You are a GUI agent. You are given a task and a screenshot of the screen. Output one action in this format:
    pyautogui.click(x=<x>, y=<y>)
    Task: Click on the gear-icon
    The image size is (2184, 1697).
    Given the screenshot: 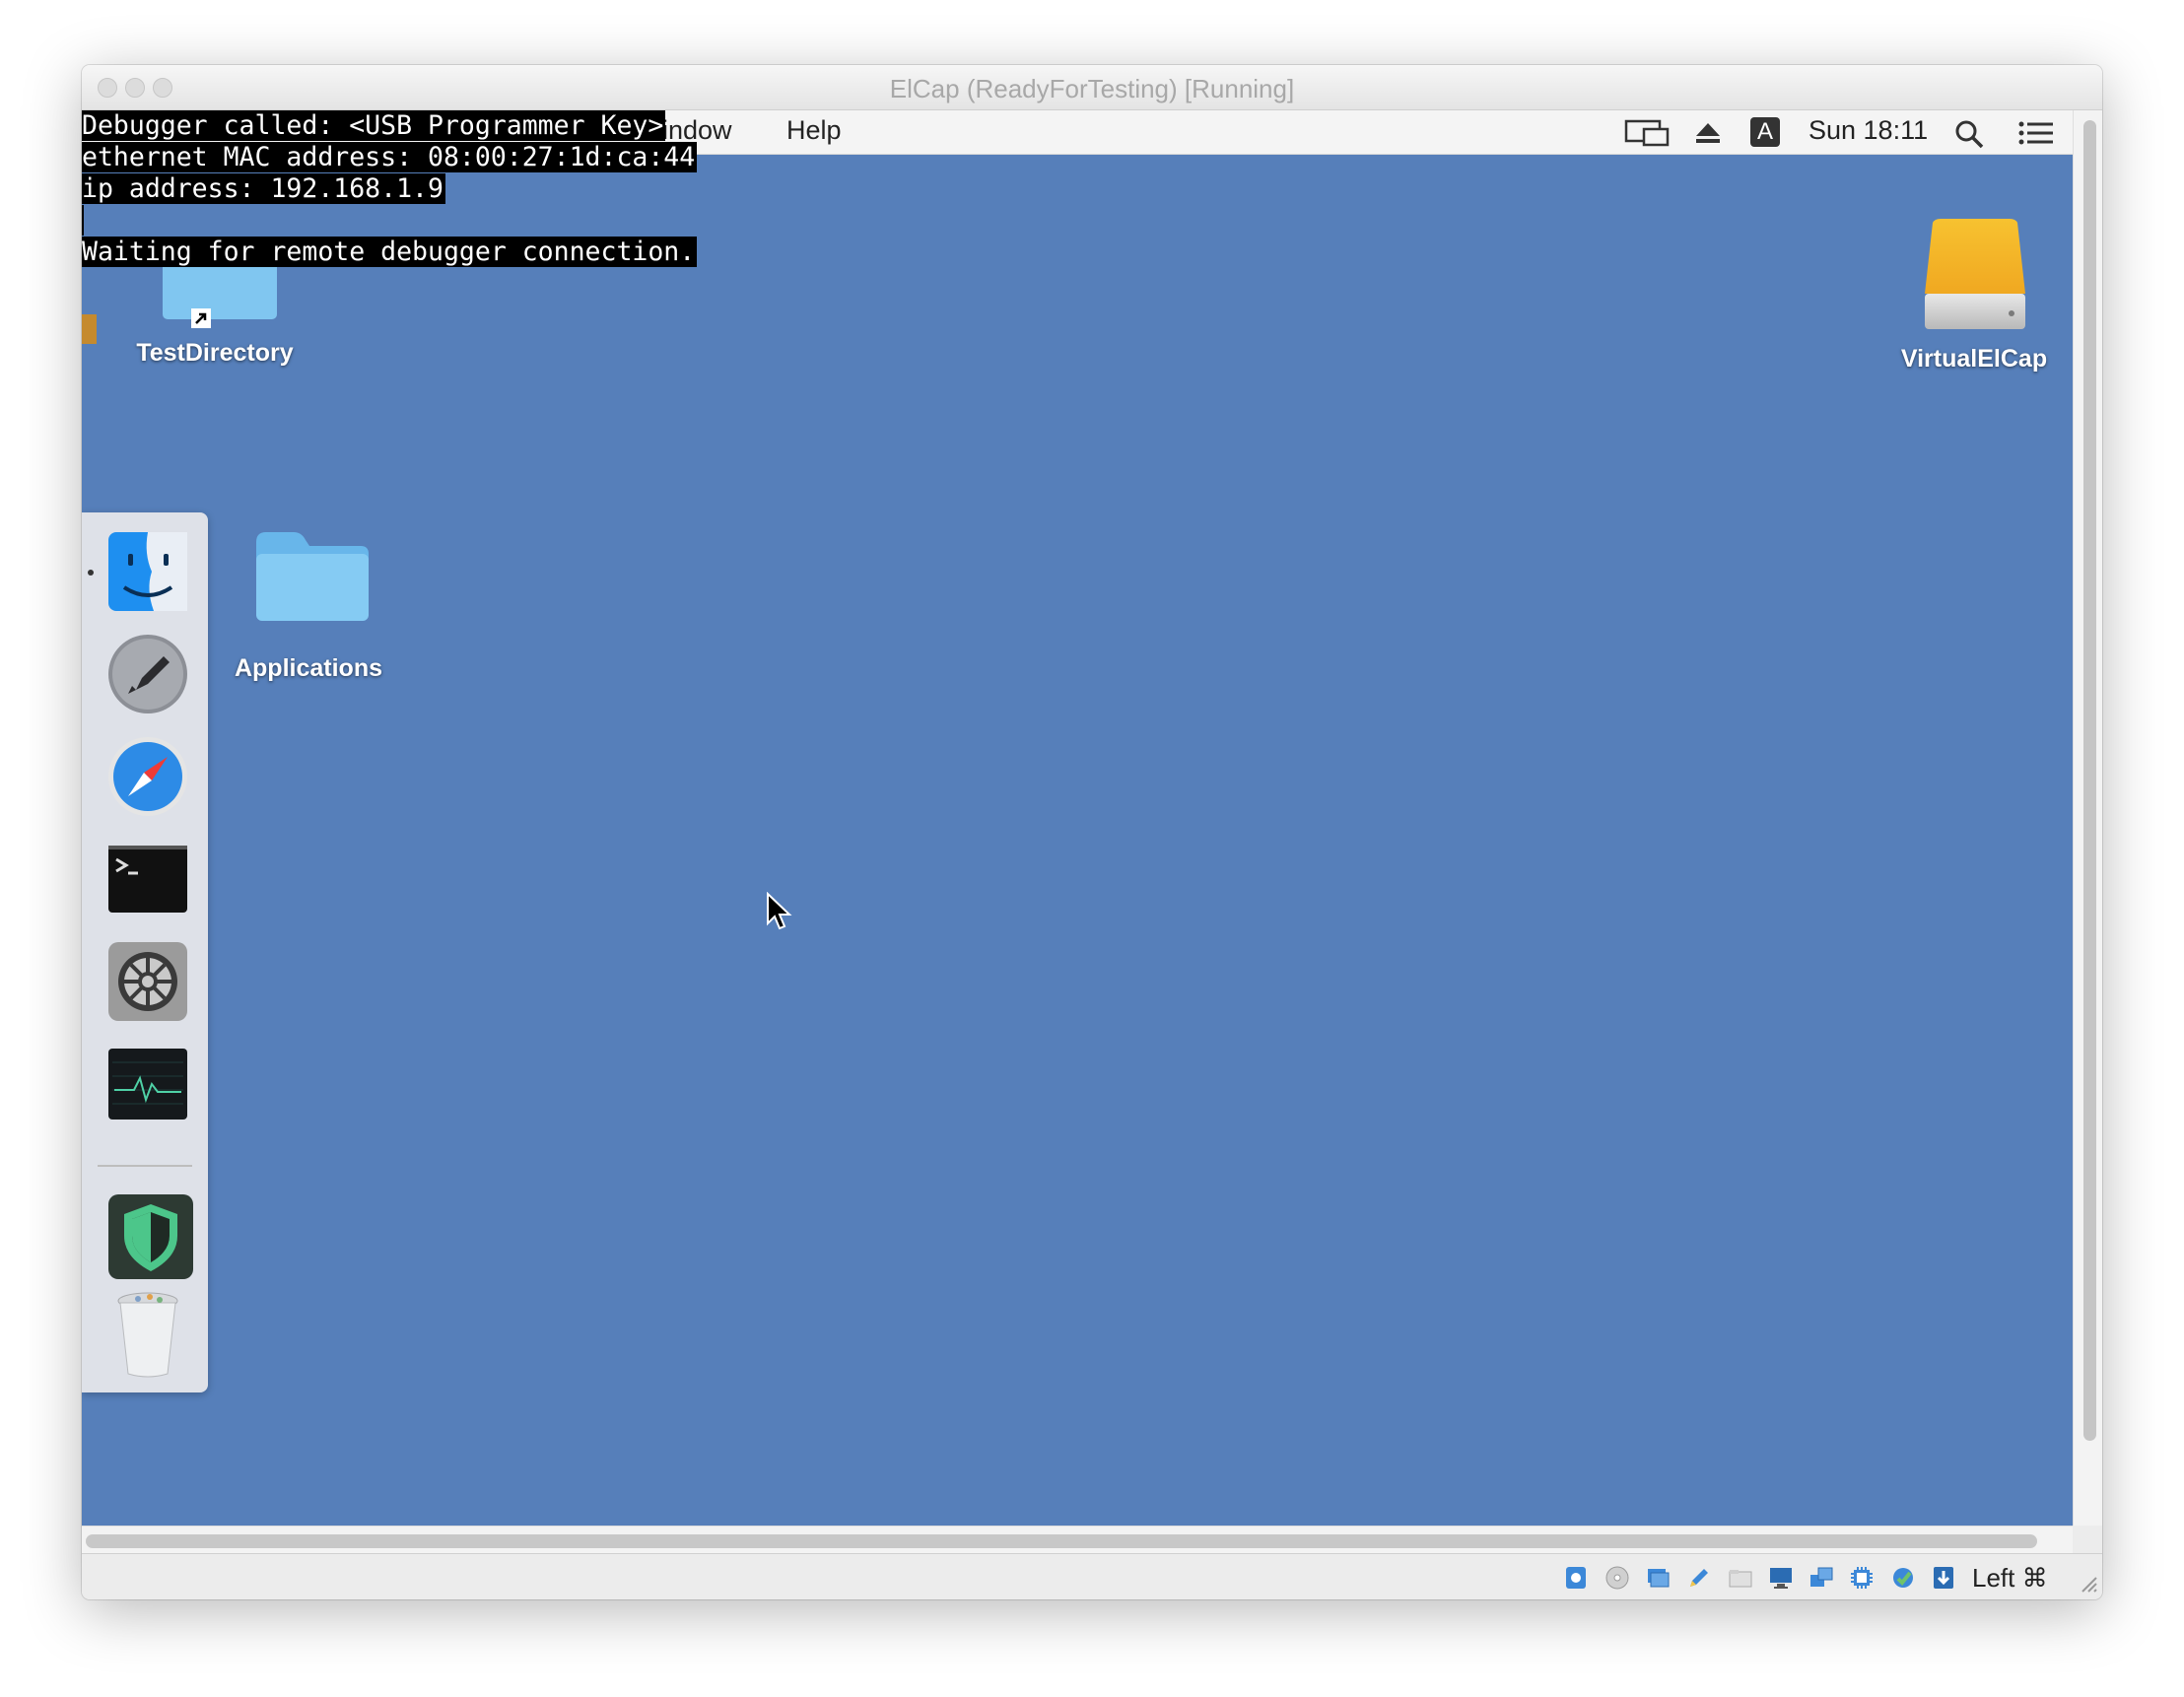 What is the action you would take?
    pyautogui.click(x=147, y=981)
    